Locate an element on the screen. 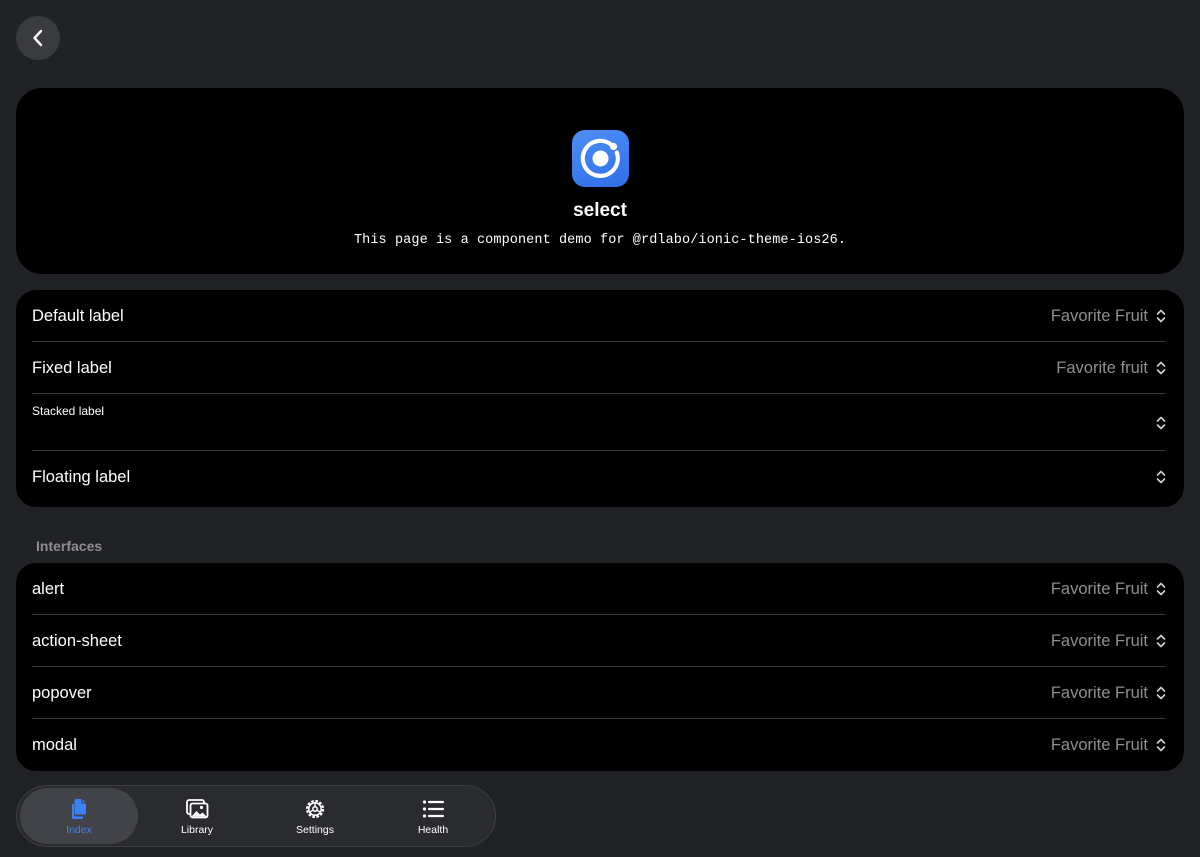 This screenshot has width=1200, height=857. gear-icon is located at coordinates (315, 808).